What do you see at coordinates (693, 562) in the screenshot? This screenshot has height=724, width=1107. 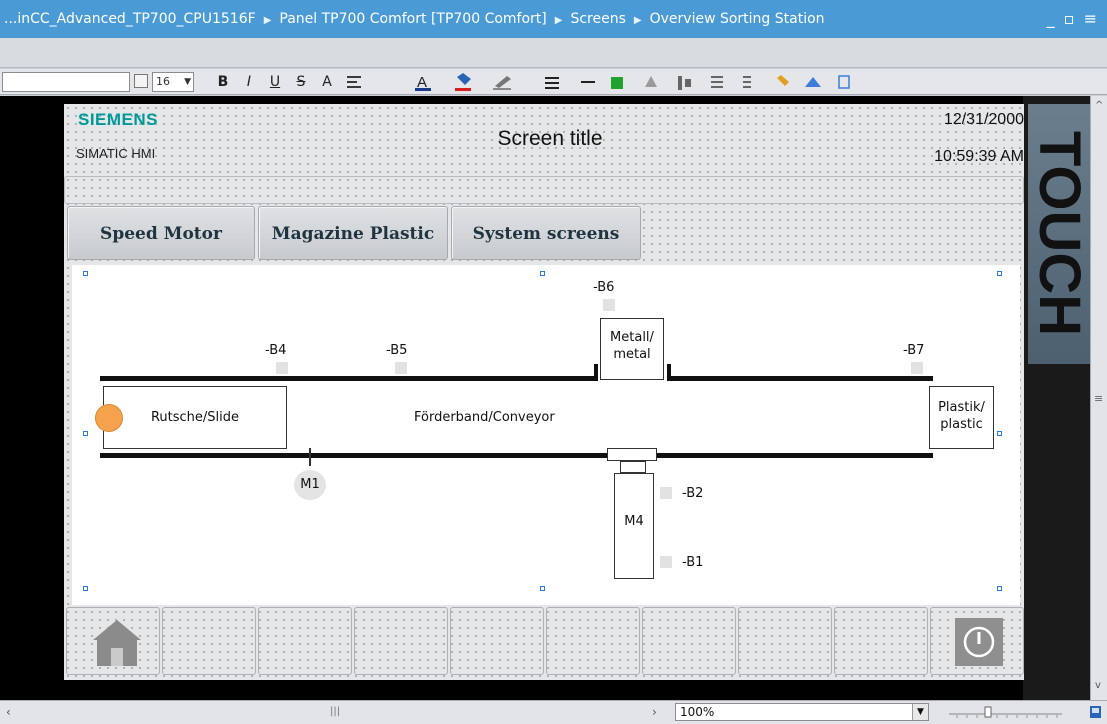 I see `sensor-b1-label: -B1` at bounding box center [693, 562].